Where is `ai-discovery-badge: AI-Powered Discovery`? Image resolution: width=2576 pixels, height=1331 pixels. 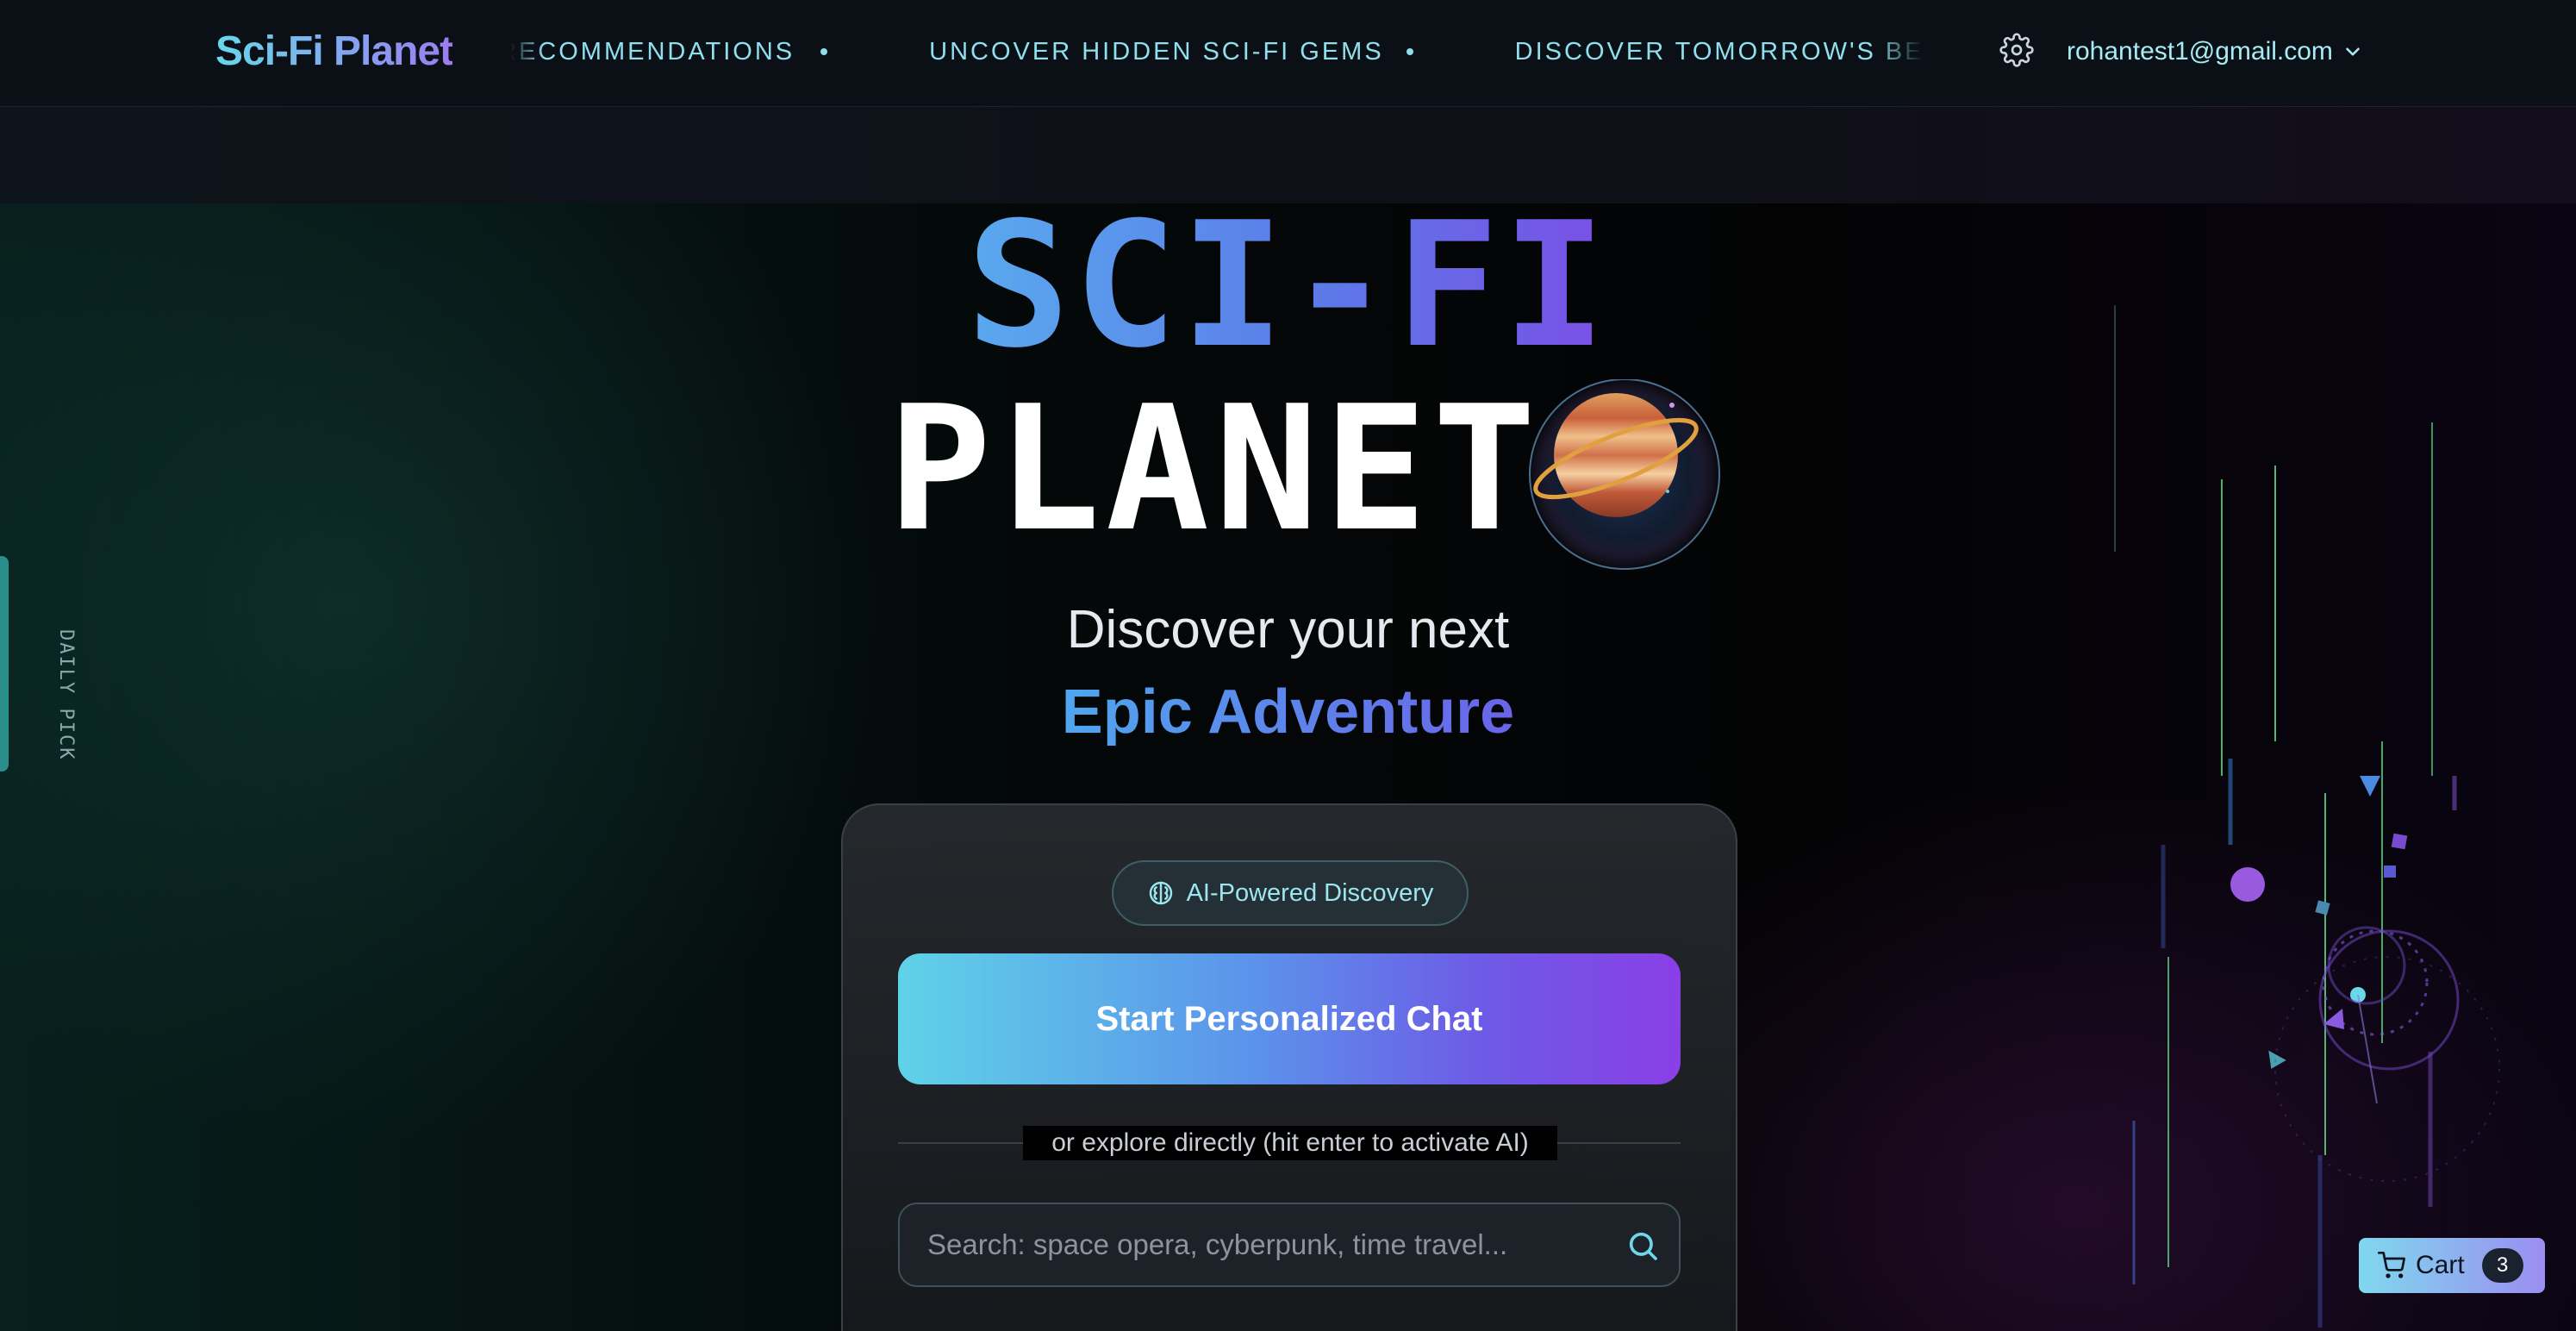 ai-discovery-badge: AI-Powered Discovery is located at coordinates (1290, 893).